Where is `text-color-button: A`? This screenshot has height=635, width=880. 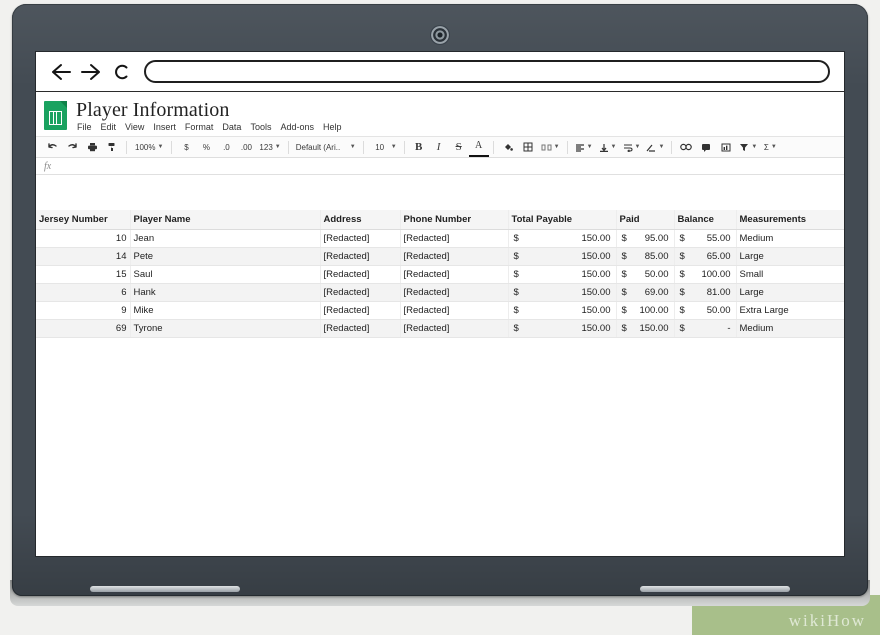 text-color-button: A is located at coordinates (478, 147).